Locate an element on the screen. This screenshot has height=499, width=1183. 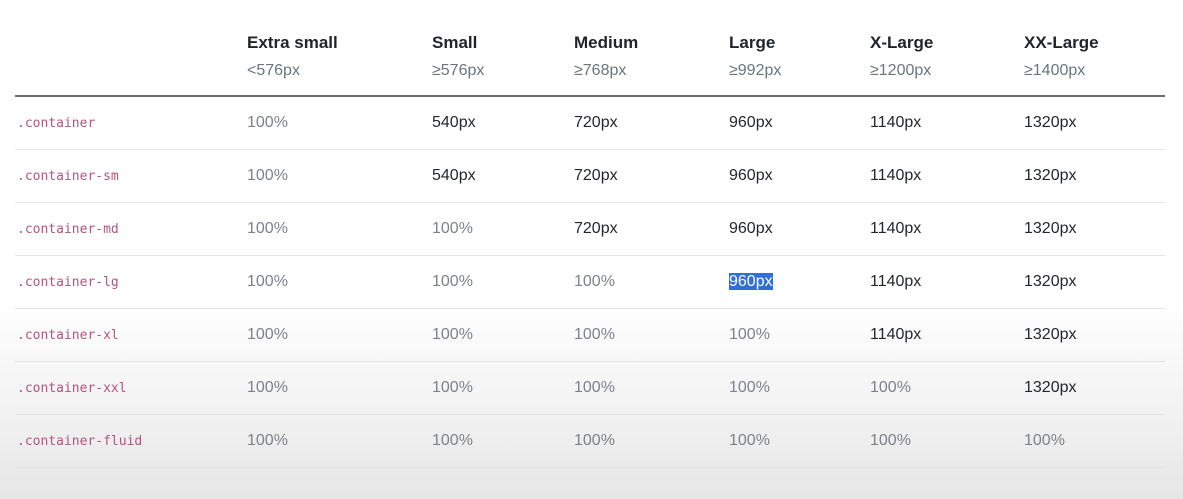
container-class-name: .container-sm is located at coordinates (131, 176).